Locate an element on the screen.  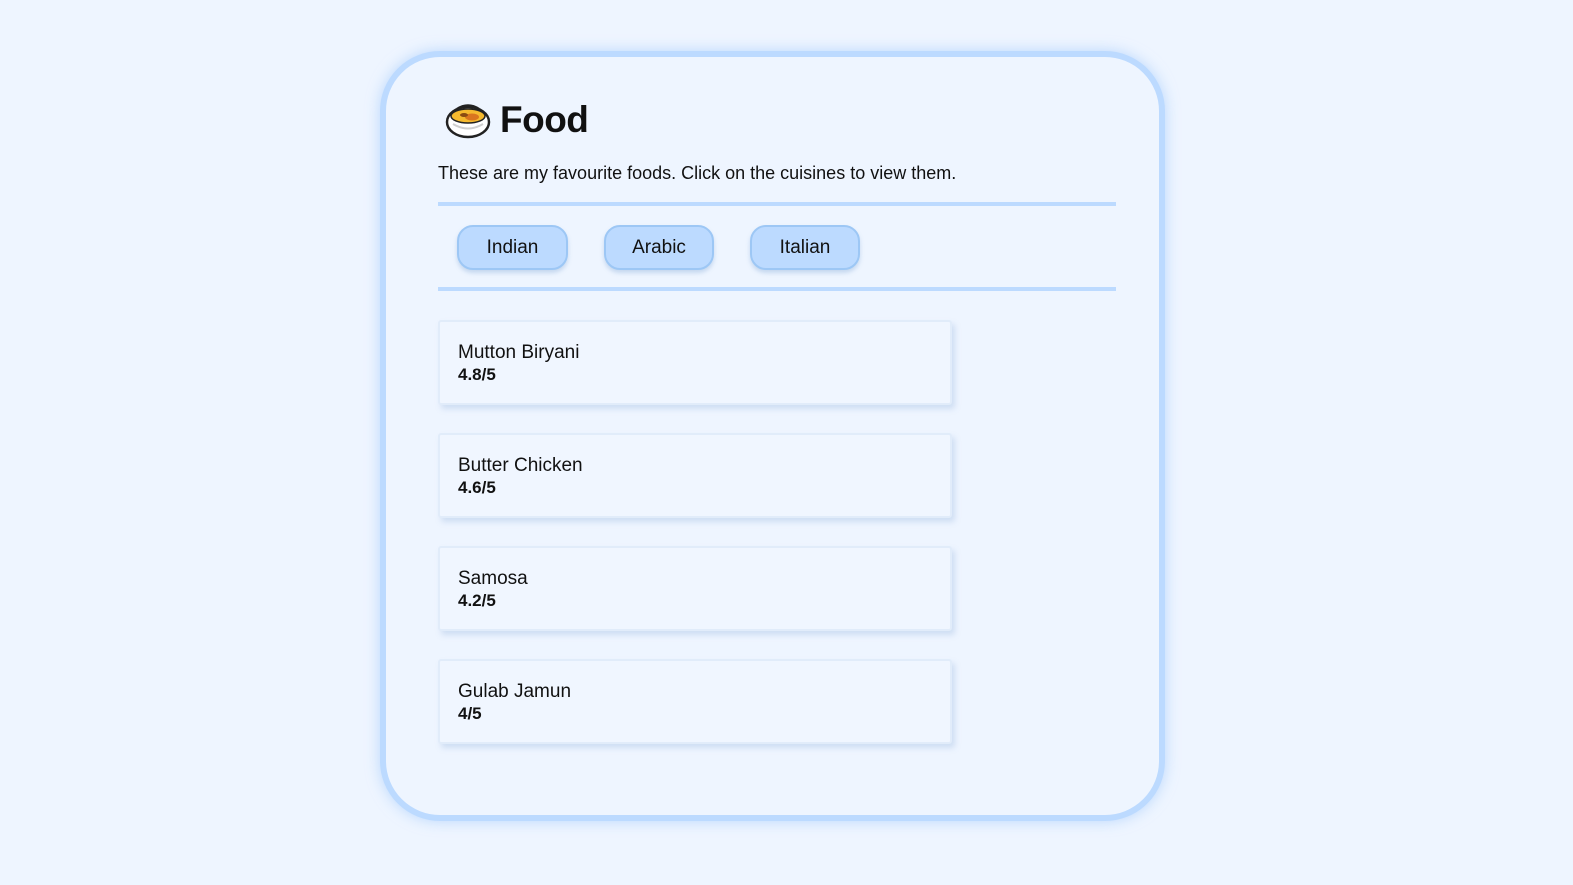
food-name: Samosa is located at coordinates (493, 578).